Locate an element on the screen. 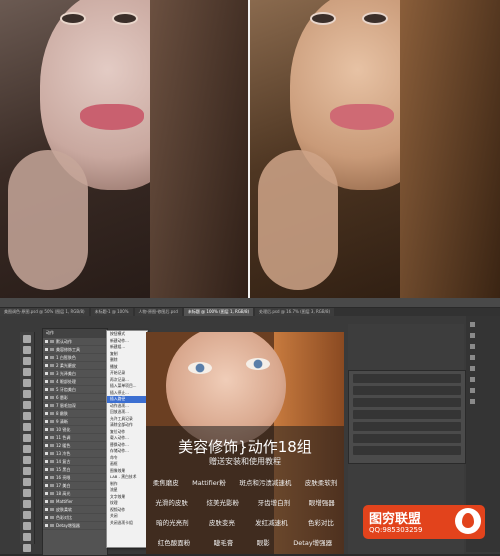  font-family-field is located at coordinates (407, 378).